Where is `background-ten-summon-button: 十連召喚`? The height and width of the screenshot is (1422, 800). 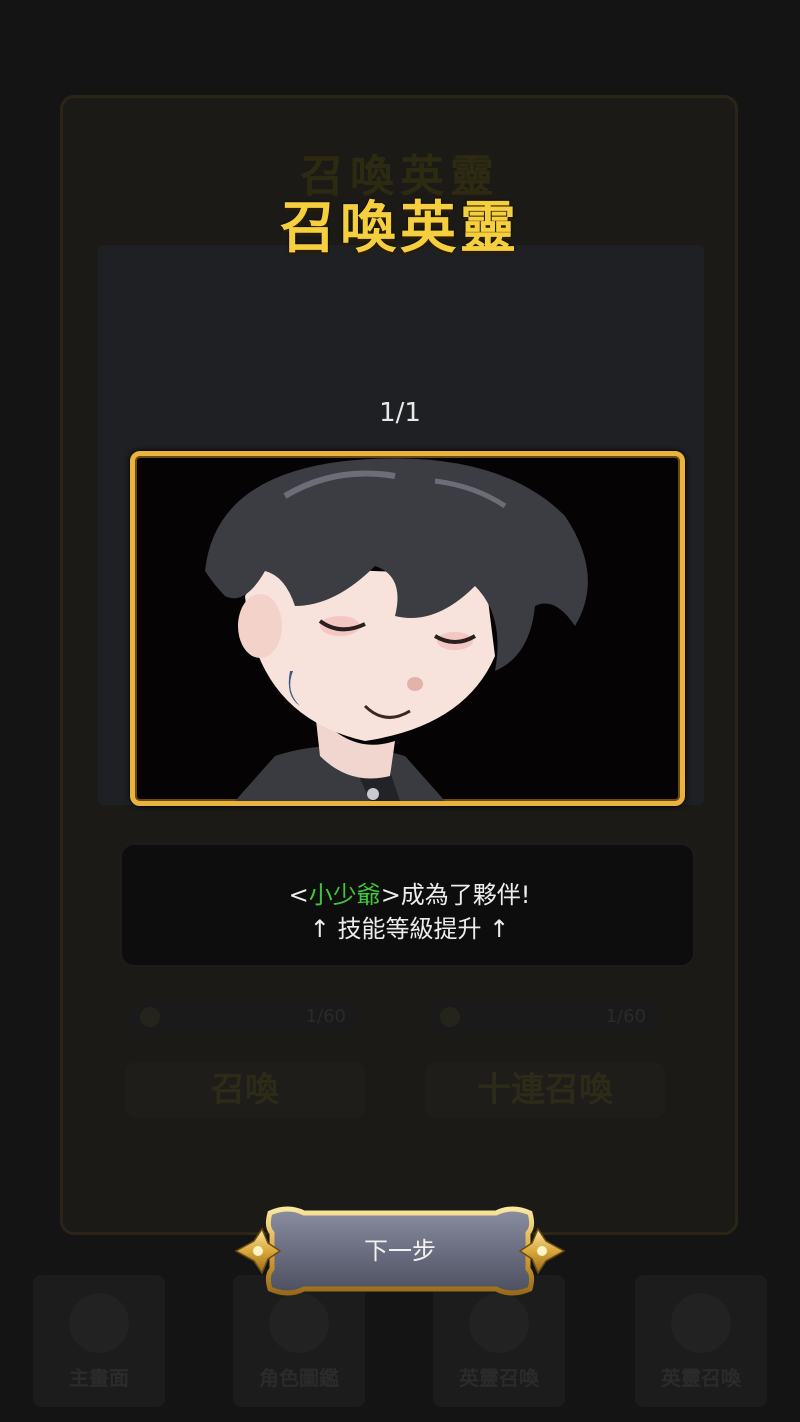
background-ten-summon-button: 十連召喚 is located at coordinates (545, 1090).